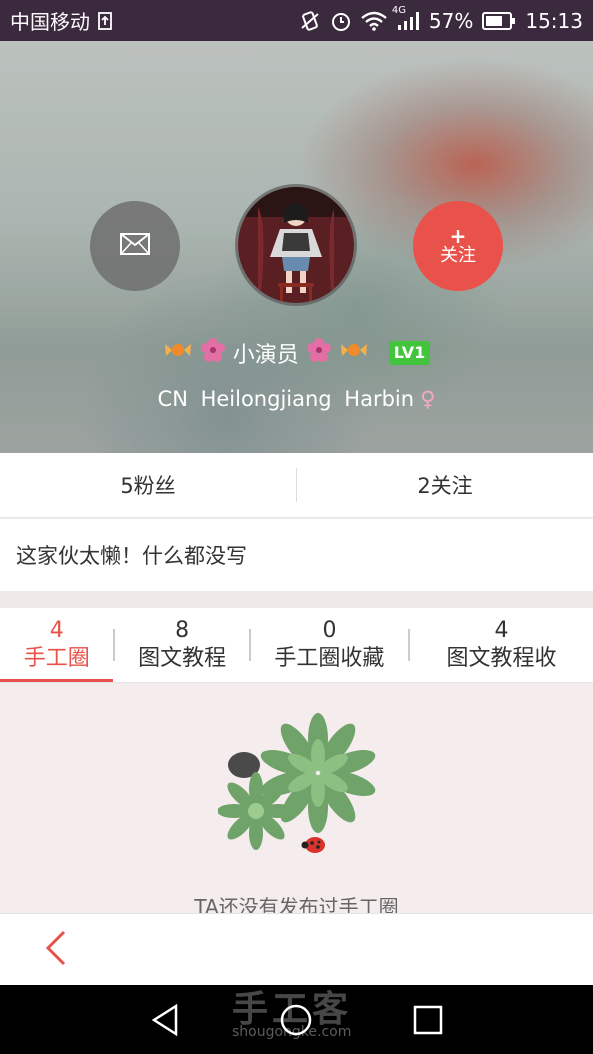  What do you see at coordinates (374, 21) in the screenshot?
I see `wifi-icon` at bounding box center [374, 21].